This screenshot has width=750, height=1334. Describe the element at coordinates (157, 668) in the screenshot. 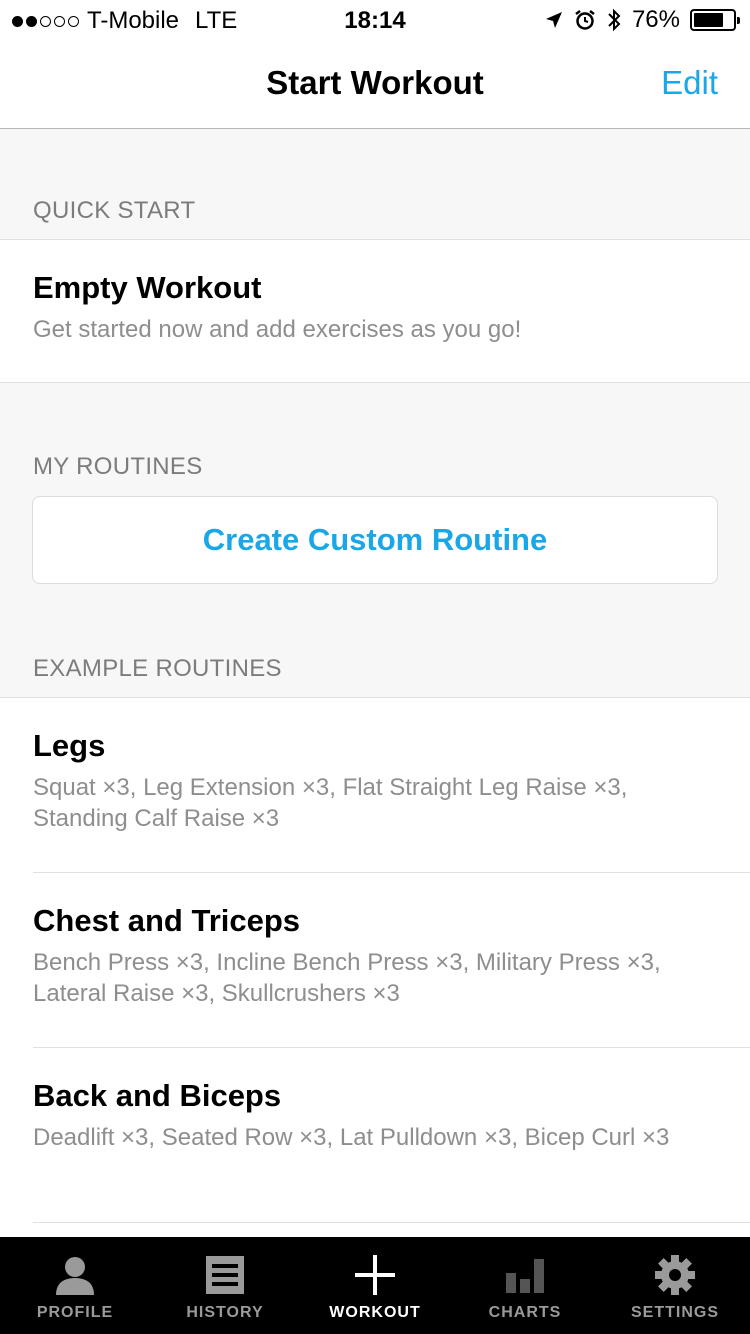

I see `example-routines-header: EXAMPLE ROUTINES` at that location.